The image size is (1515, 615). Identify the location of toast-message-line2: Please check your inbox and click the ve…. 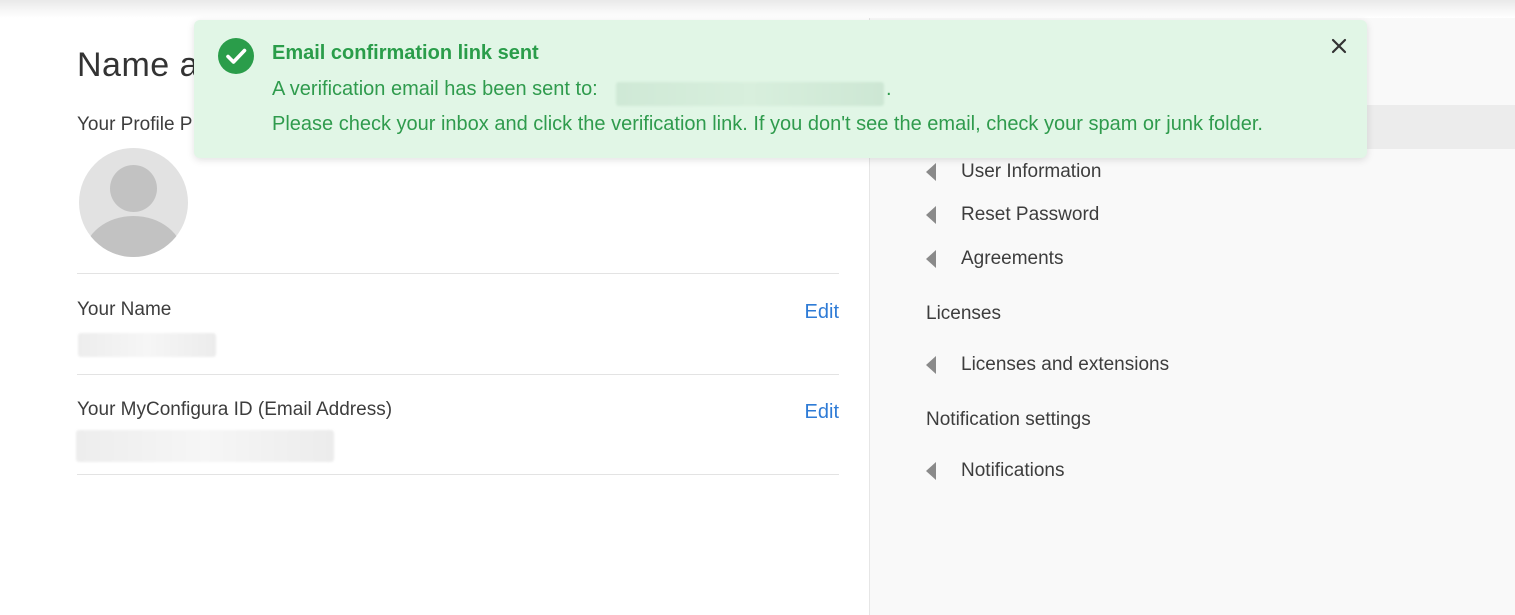
(767, 124).